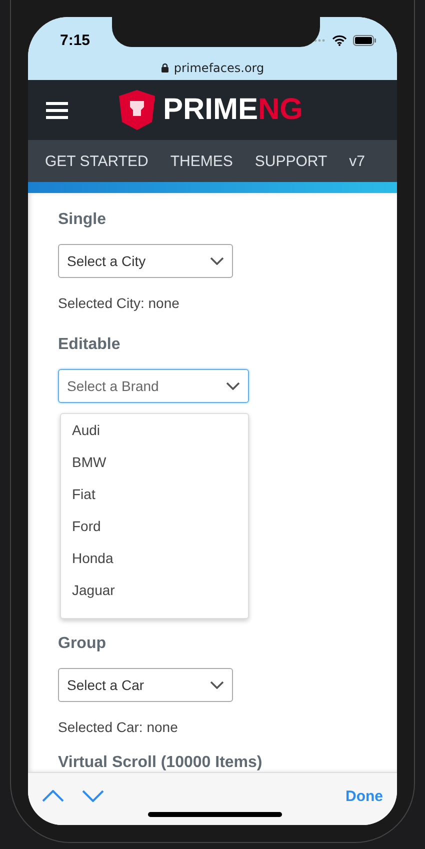  Describe the element at coordinates (201, 161) in the screenshot. I see `nav-link: THEMES` at that location.